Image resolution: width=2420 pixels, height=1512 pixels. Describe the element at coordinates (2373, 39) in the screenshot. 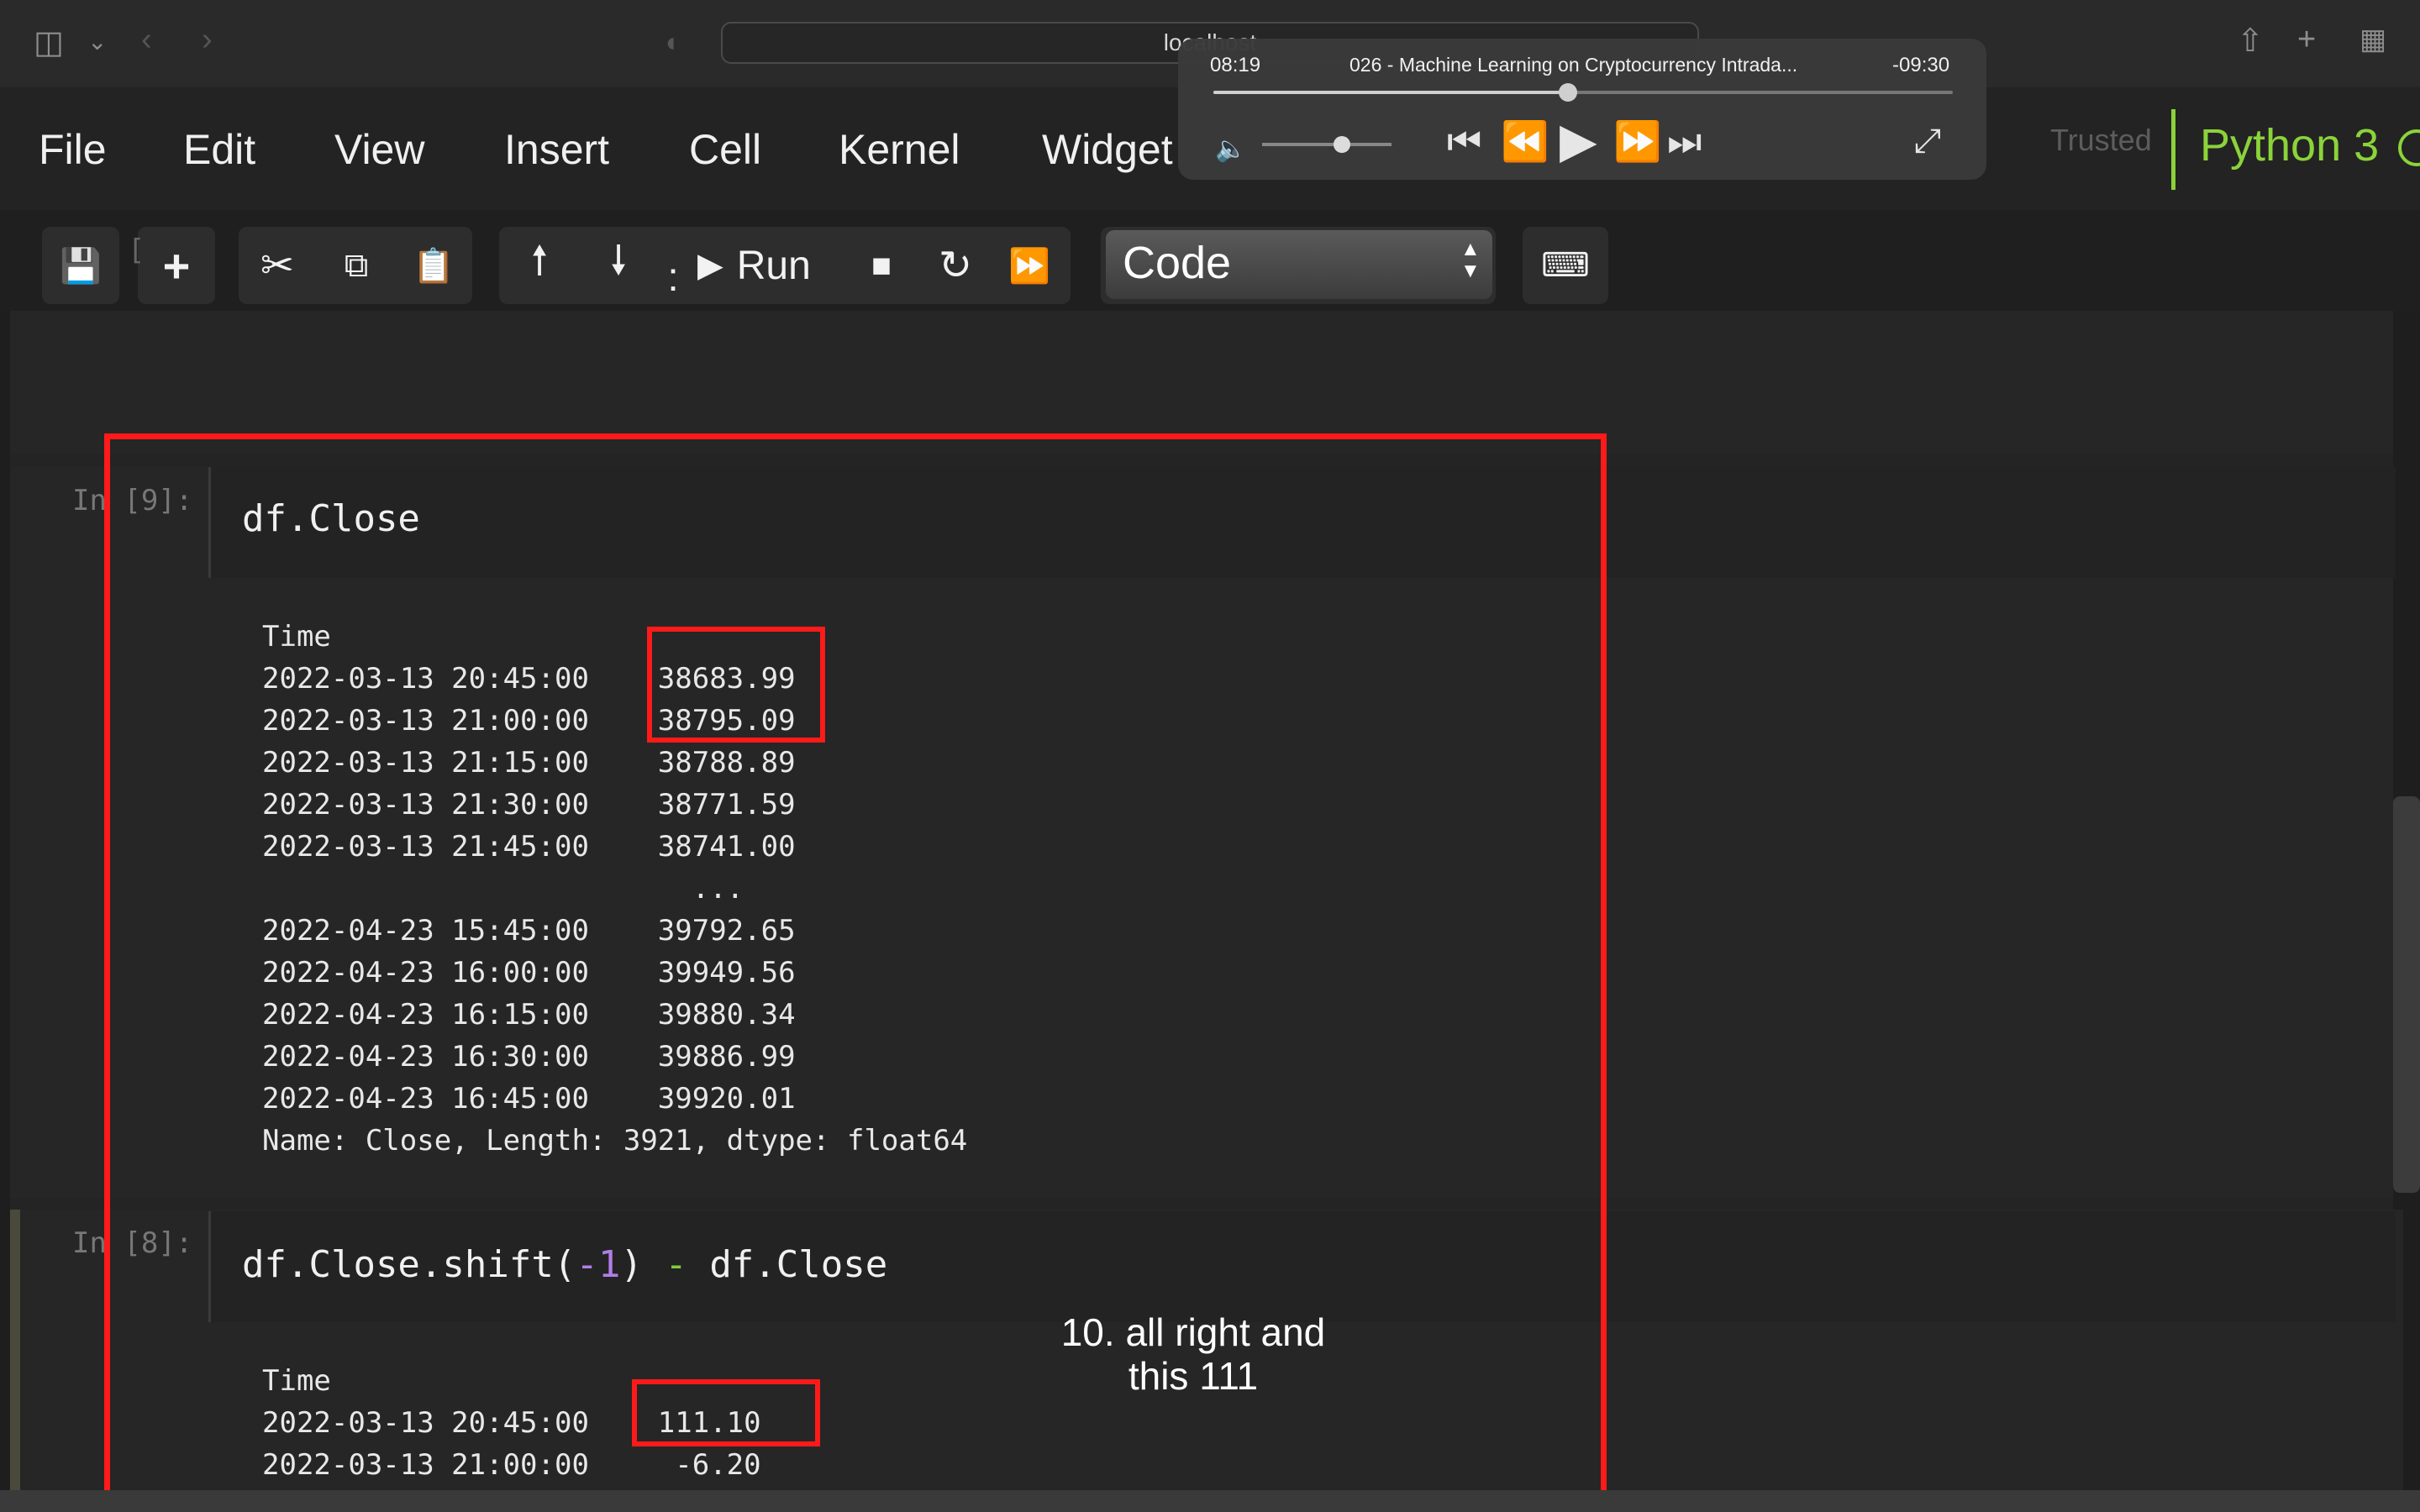

I see `tab-overview-icon: ▦` at that location.